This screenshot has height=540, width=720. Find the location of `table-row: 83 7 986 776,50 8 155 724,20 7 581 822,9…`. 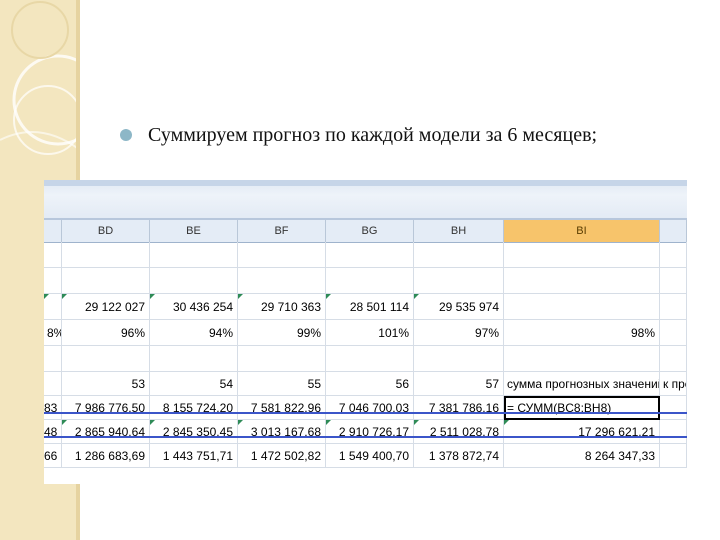

table-row: 83 7 986 776,50 8 155 724,20 7 581 822,9… is located at coordinates (365, 408).